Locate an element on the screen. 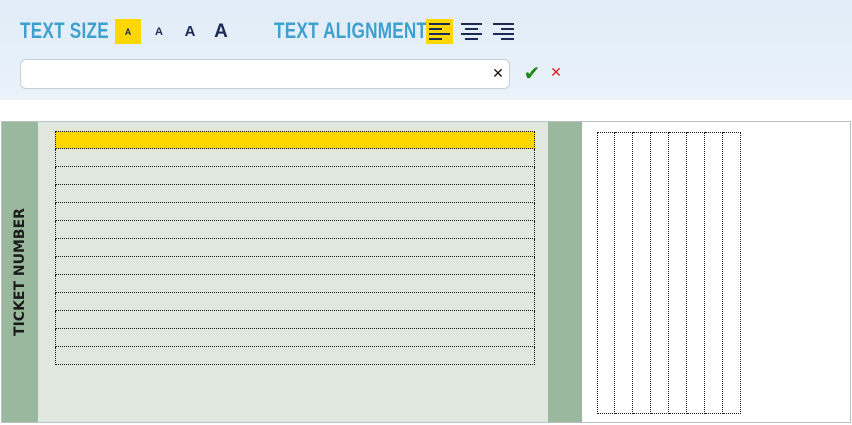  text-size-s-button: A is located at coordinates (159, 31).